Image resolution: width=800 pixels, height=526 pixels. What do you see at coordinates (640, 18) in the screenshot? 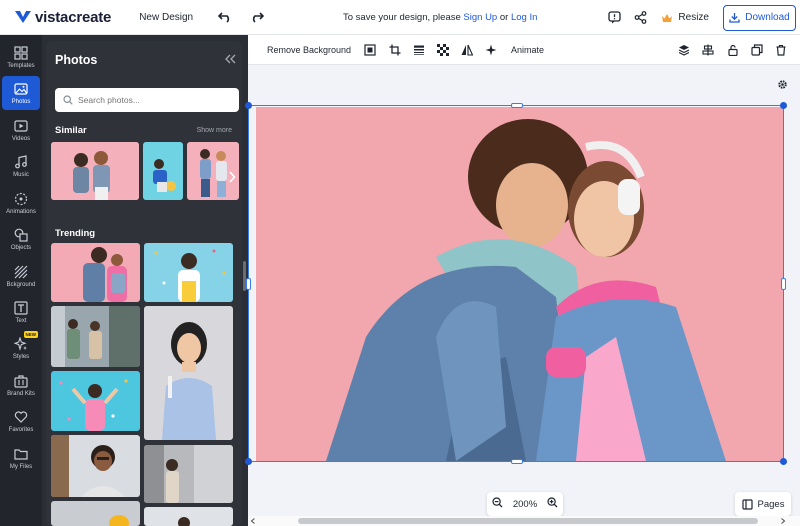
I see `share-button` at bounding box center [640, 18].